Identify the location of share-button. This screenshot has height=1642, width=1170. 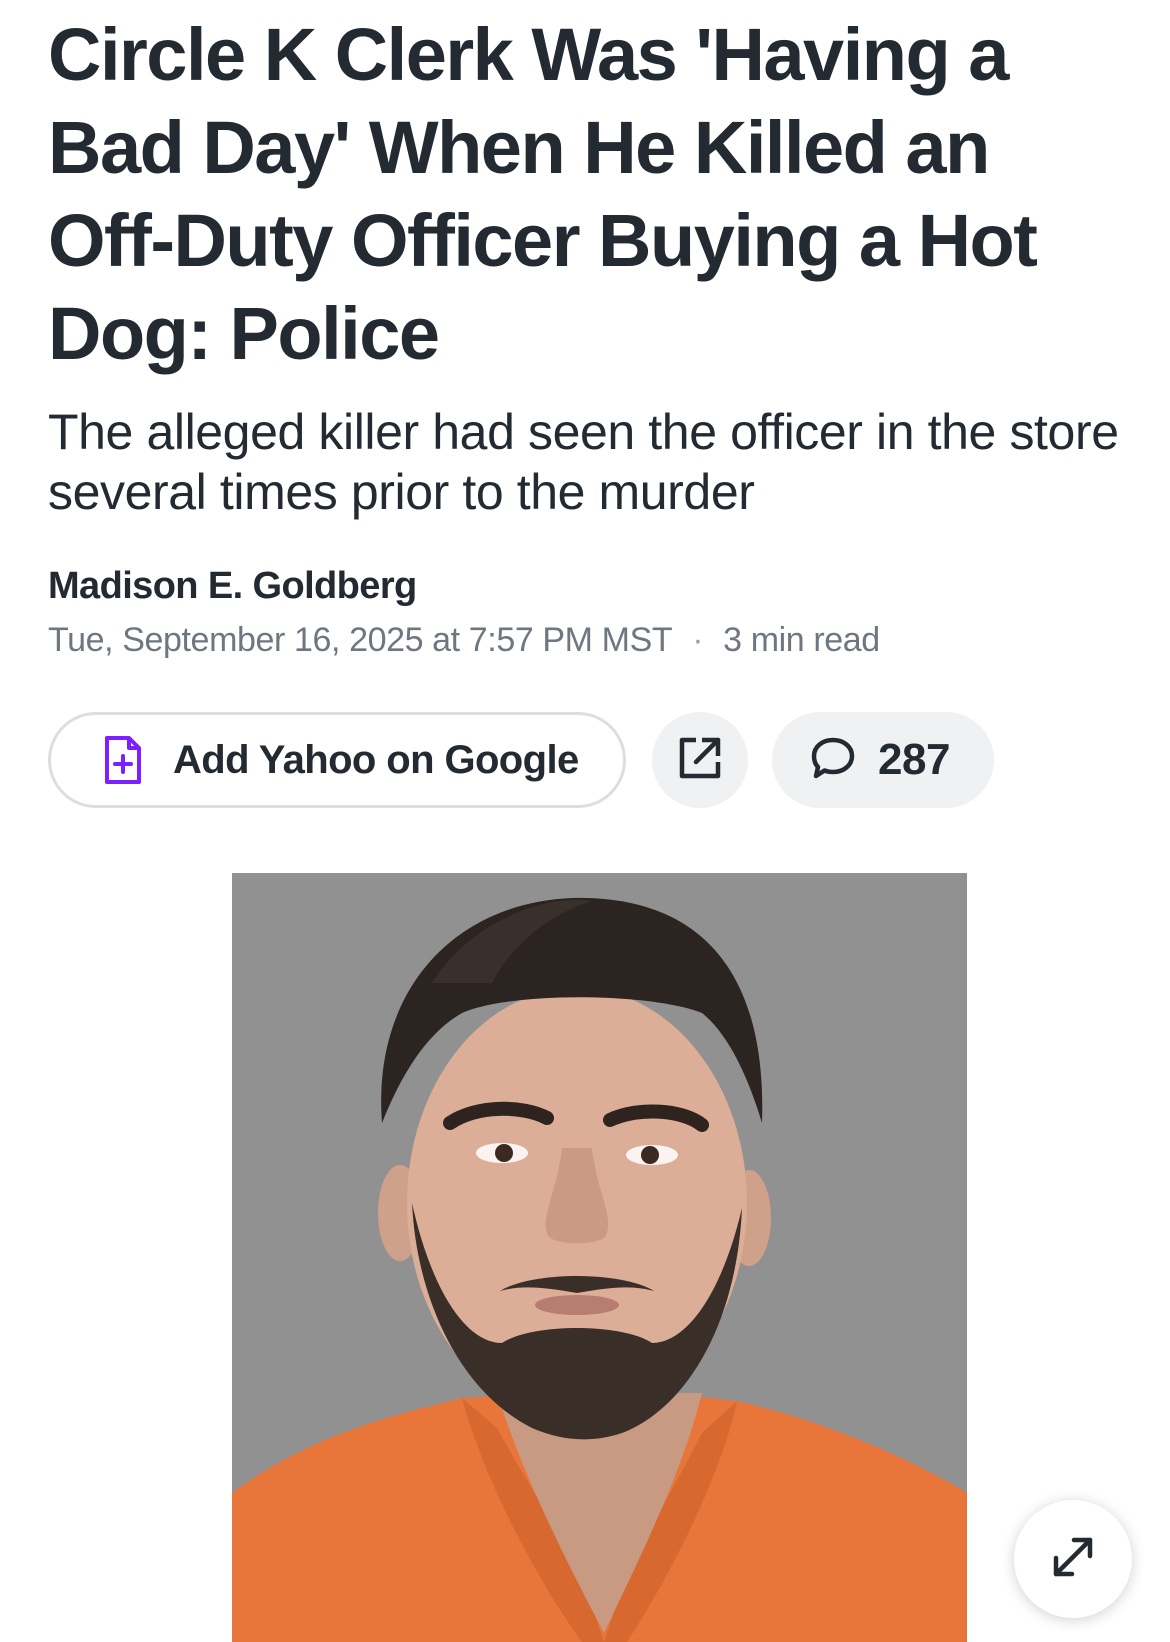
(700, 760).